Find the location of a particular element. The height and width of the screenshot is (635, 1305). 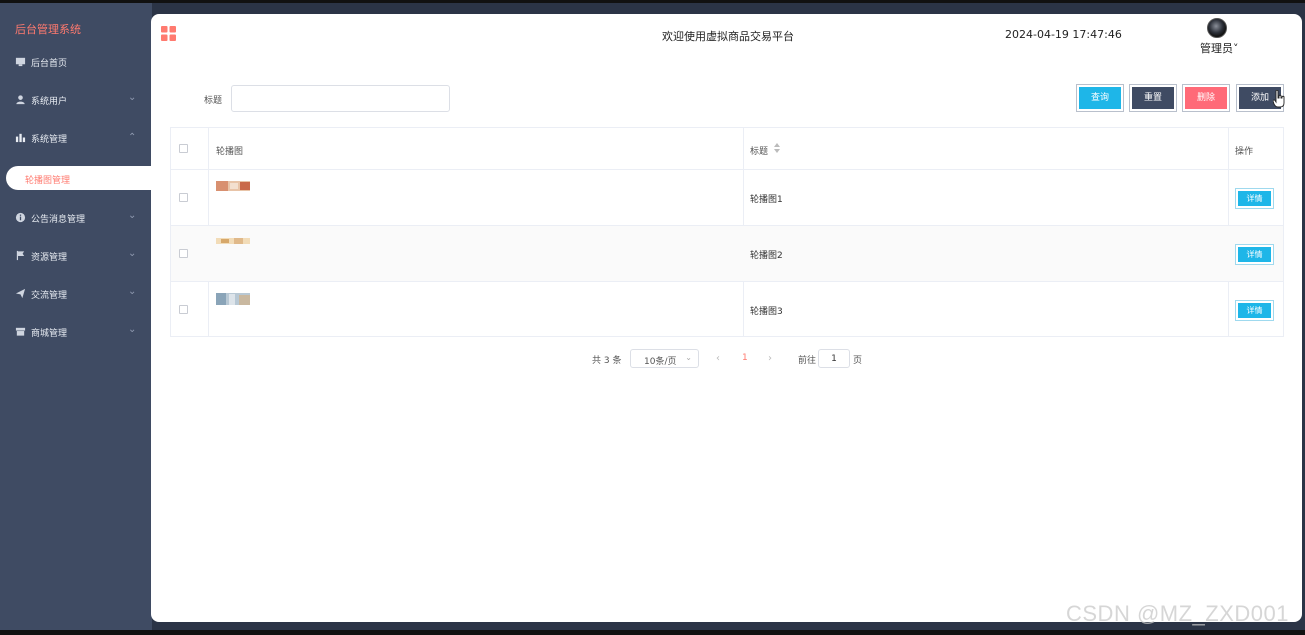

table-header-row: 轮播图 标题 操作 is located at coordinates (727, 148).